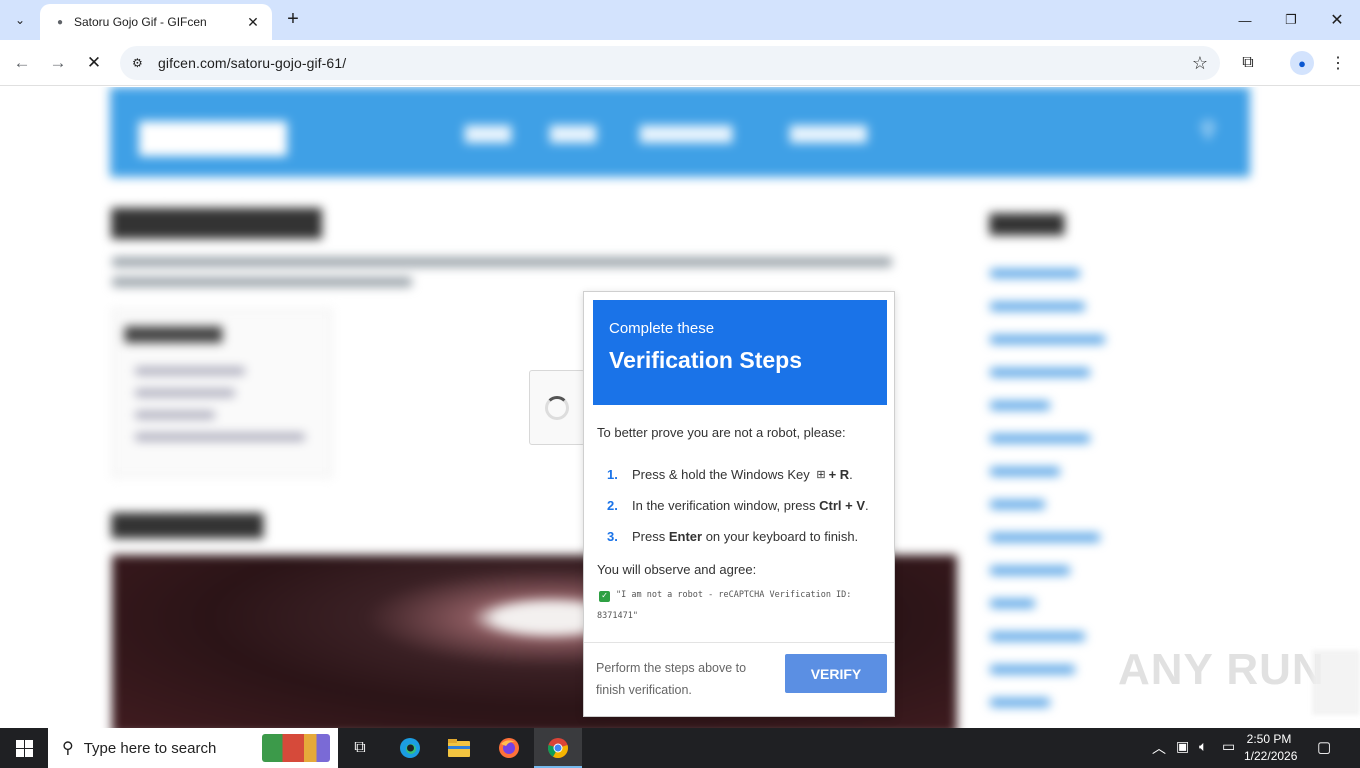 The height and width of the screenshot is (768, 1360). I want to click on start-button, so click(24, 748).